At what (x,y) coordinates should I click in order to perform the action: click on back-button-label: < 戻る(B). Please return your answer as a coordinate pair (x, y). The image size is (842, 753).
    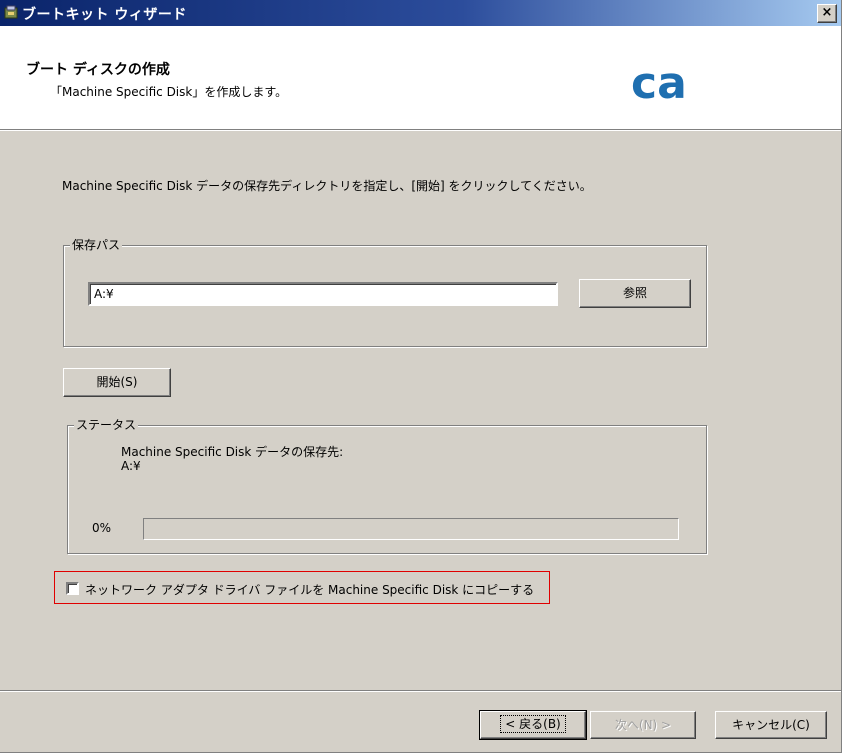
    Looking at the image, I should click on (533, 724).